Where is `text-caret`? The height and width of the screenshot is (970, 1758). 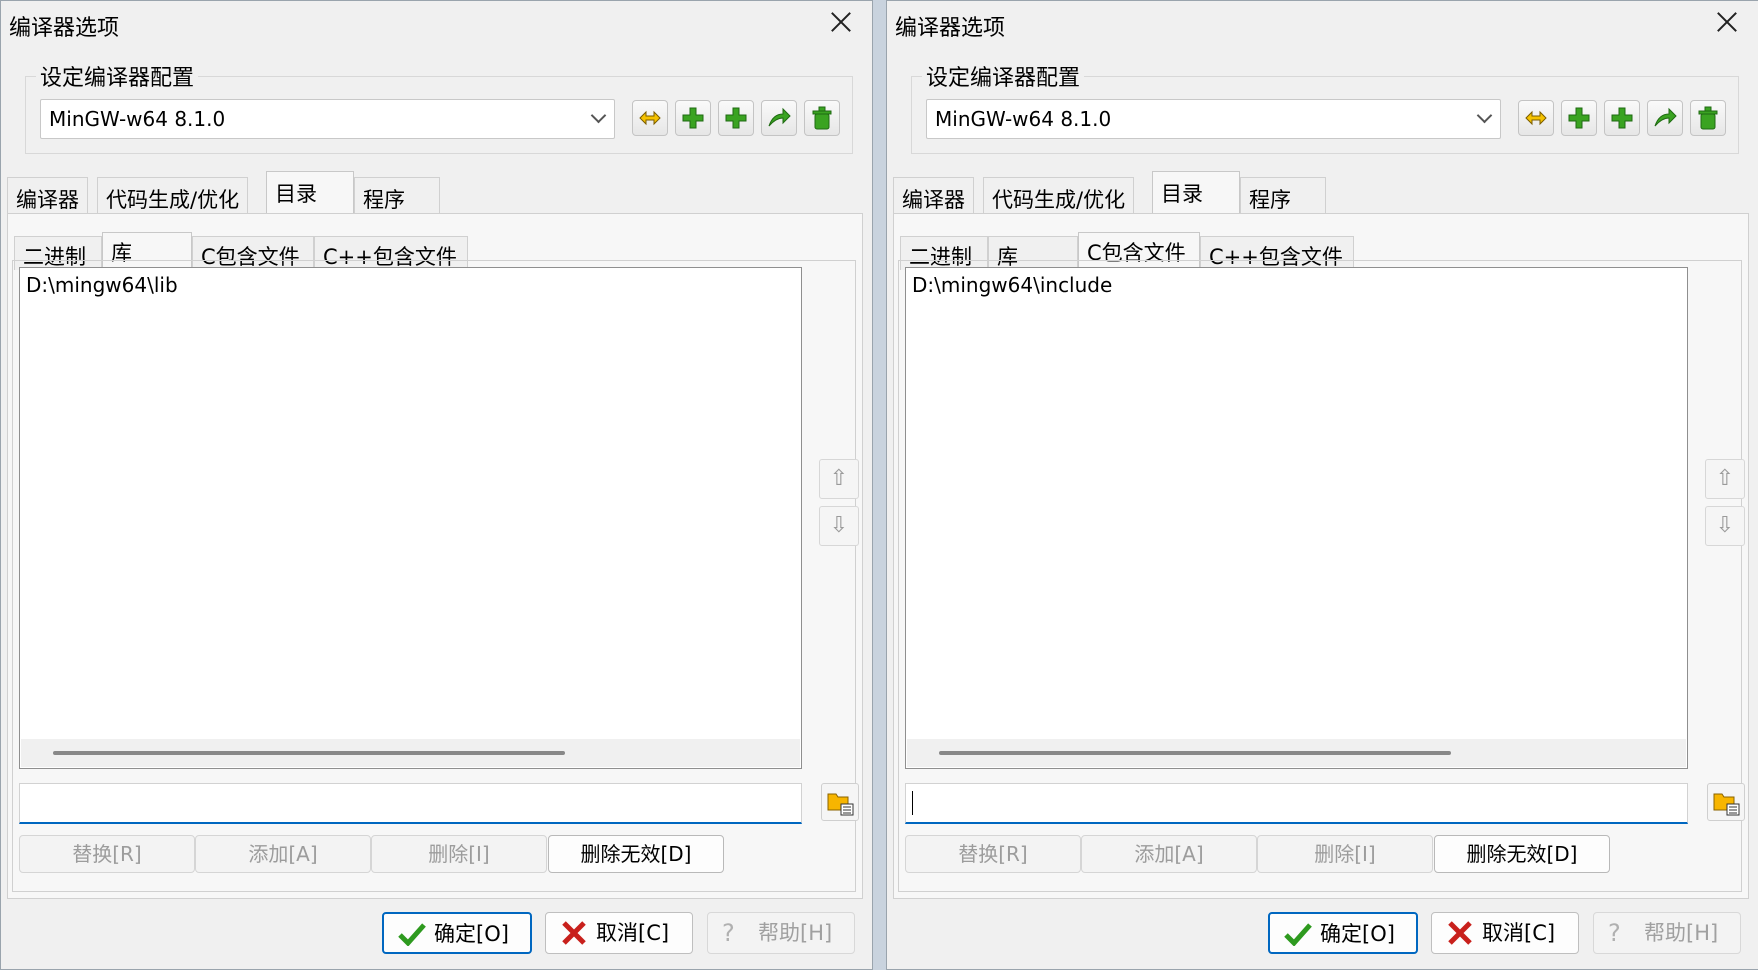
text-caret is located at coordinates (912, 803).